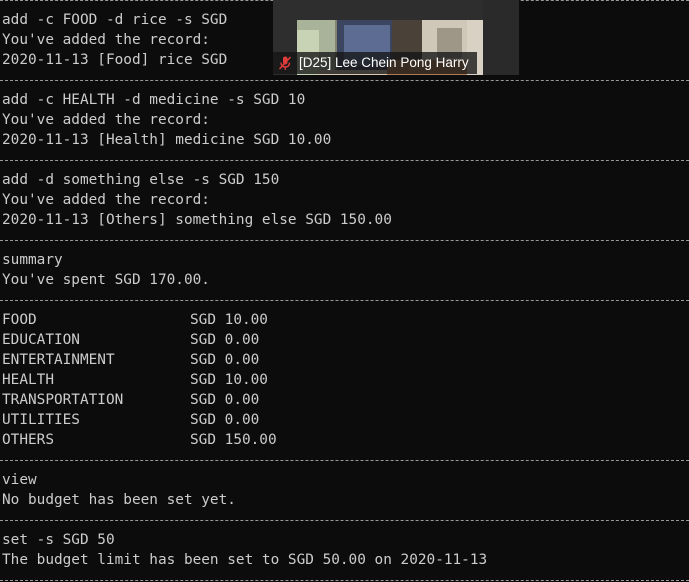 Image resolution: width=689 pixels, height=582 pixels. What do you see at coordinates (384, 62) in the screenshot?
I see `participant-name: [D25] Lee Chein Pong Harry` at bounding box center [384, 62].